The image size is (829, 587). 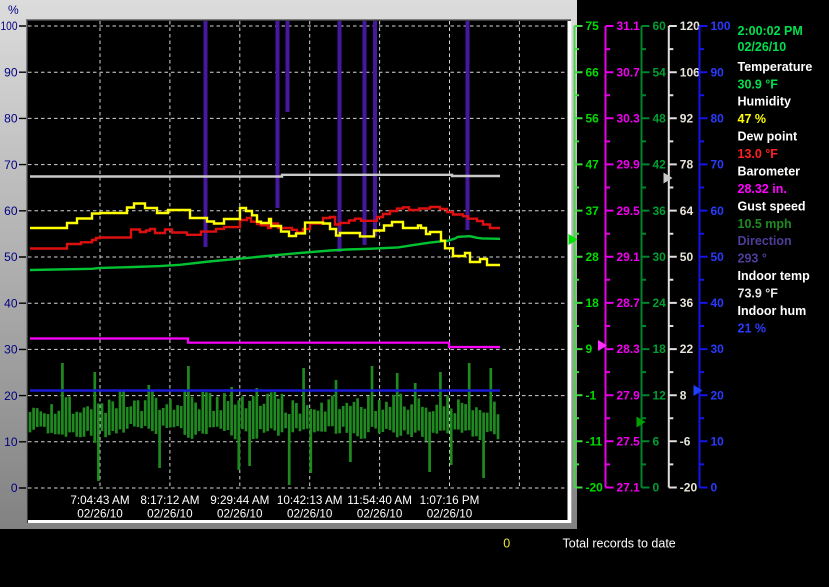 I want to click on svg-text: 56, so click(x=593, y=119).